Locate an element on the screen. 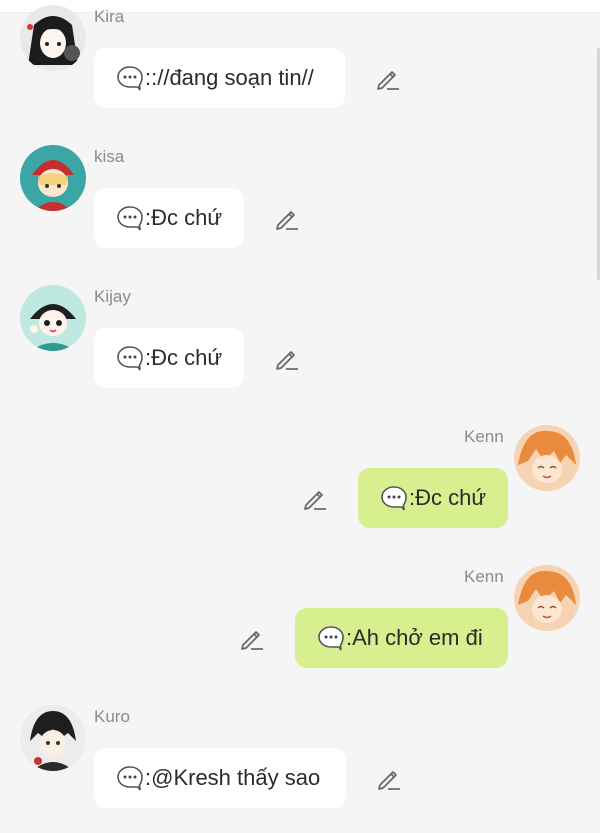 This screenshot has height=833, width=600. message-text: :://đang soạn tin// is located at coordinates (229, 77).